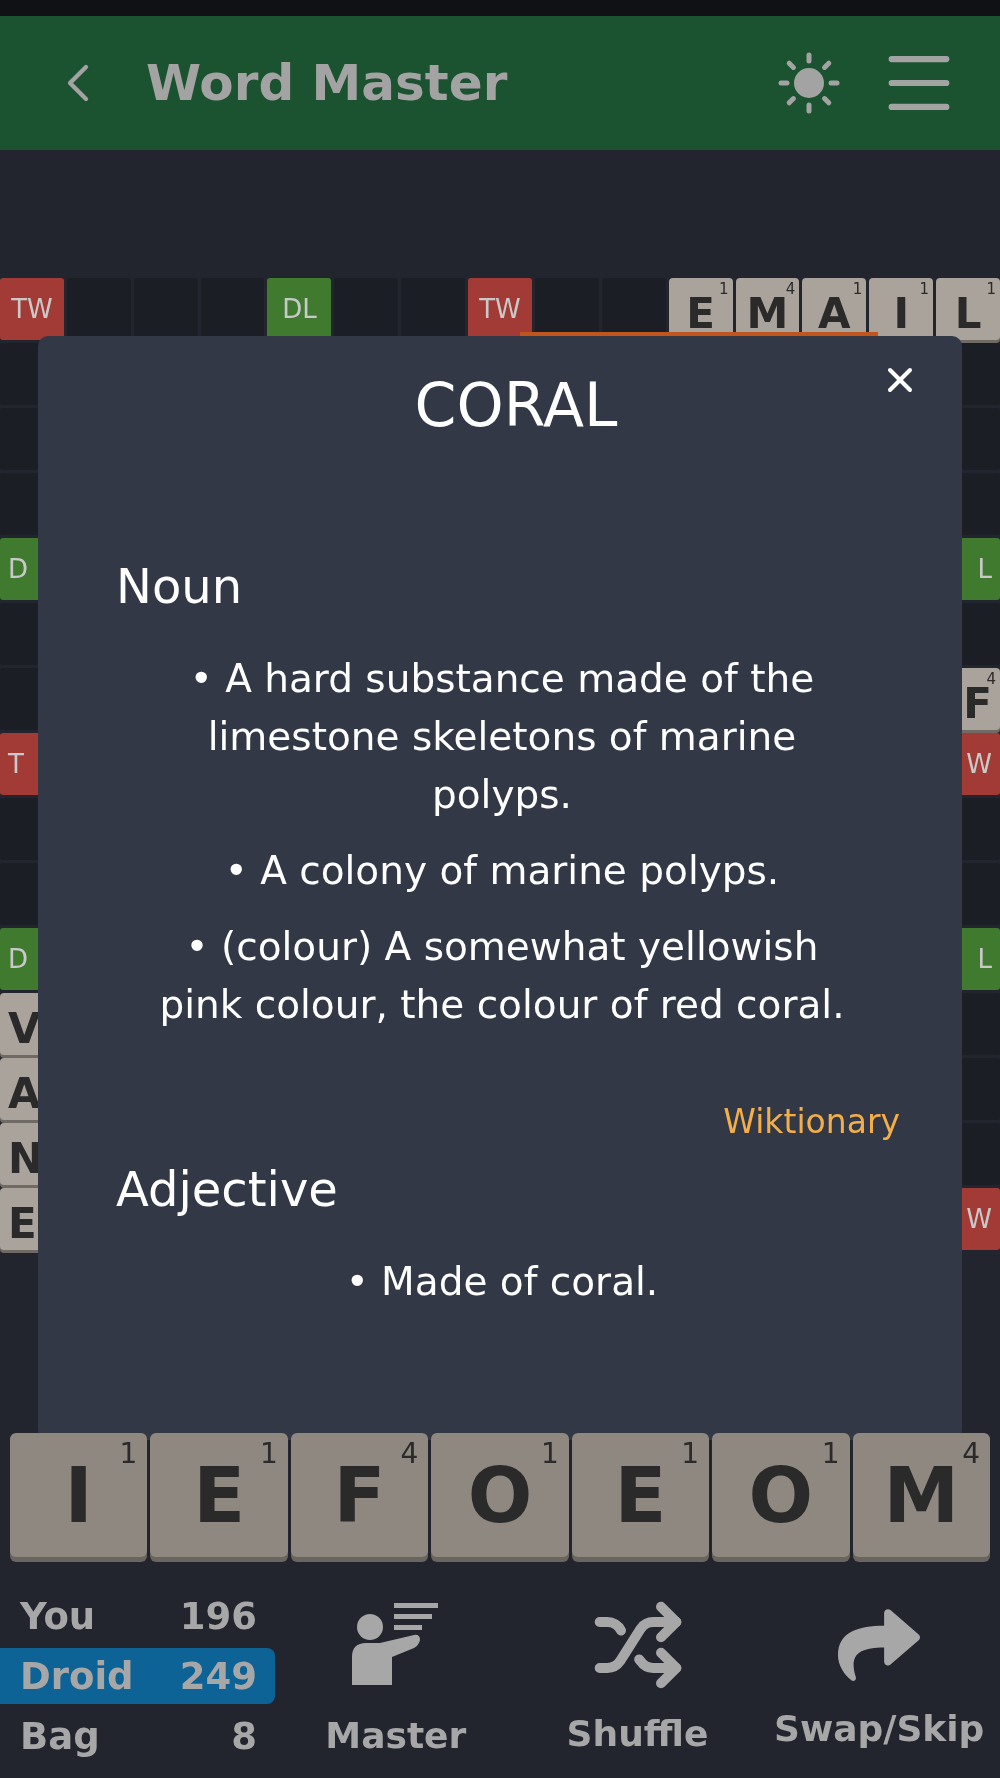 This screenshot has height=1778, width=1000. Describe the element at coordinates (327, 83) in the screenshot. I see `app-title: Word Master` at that location.